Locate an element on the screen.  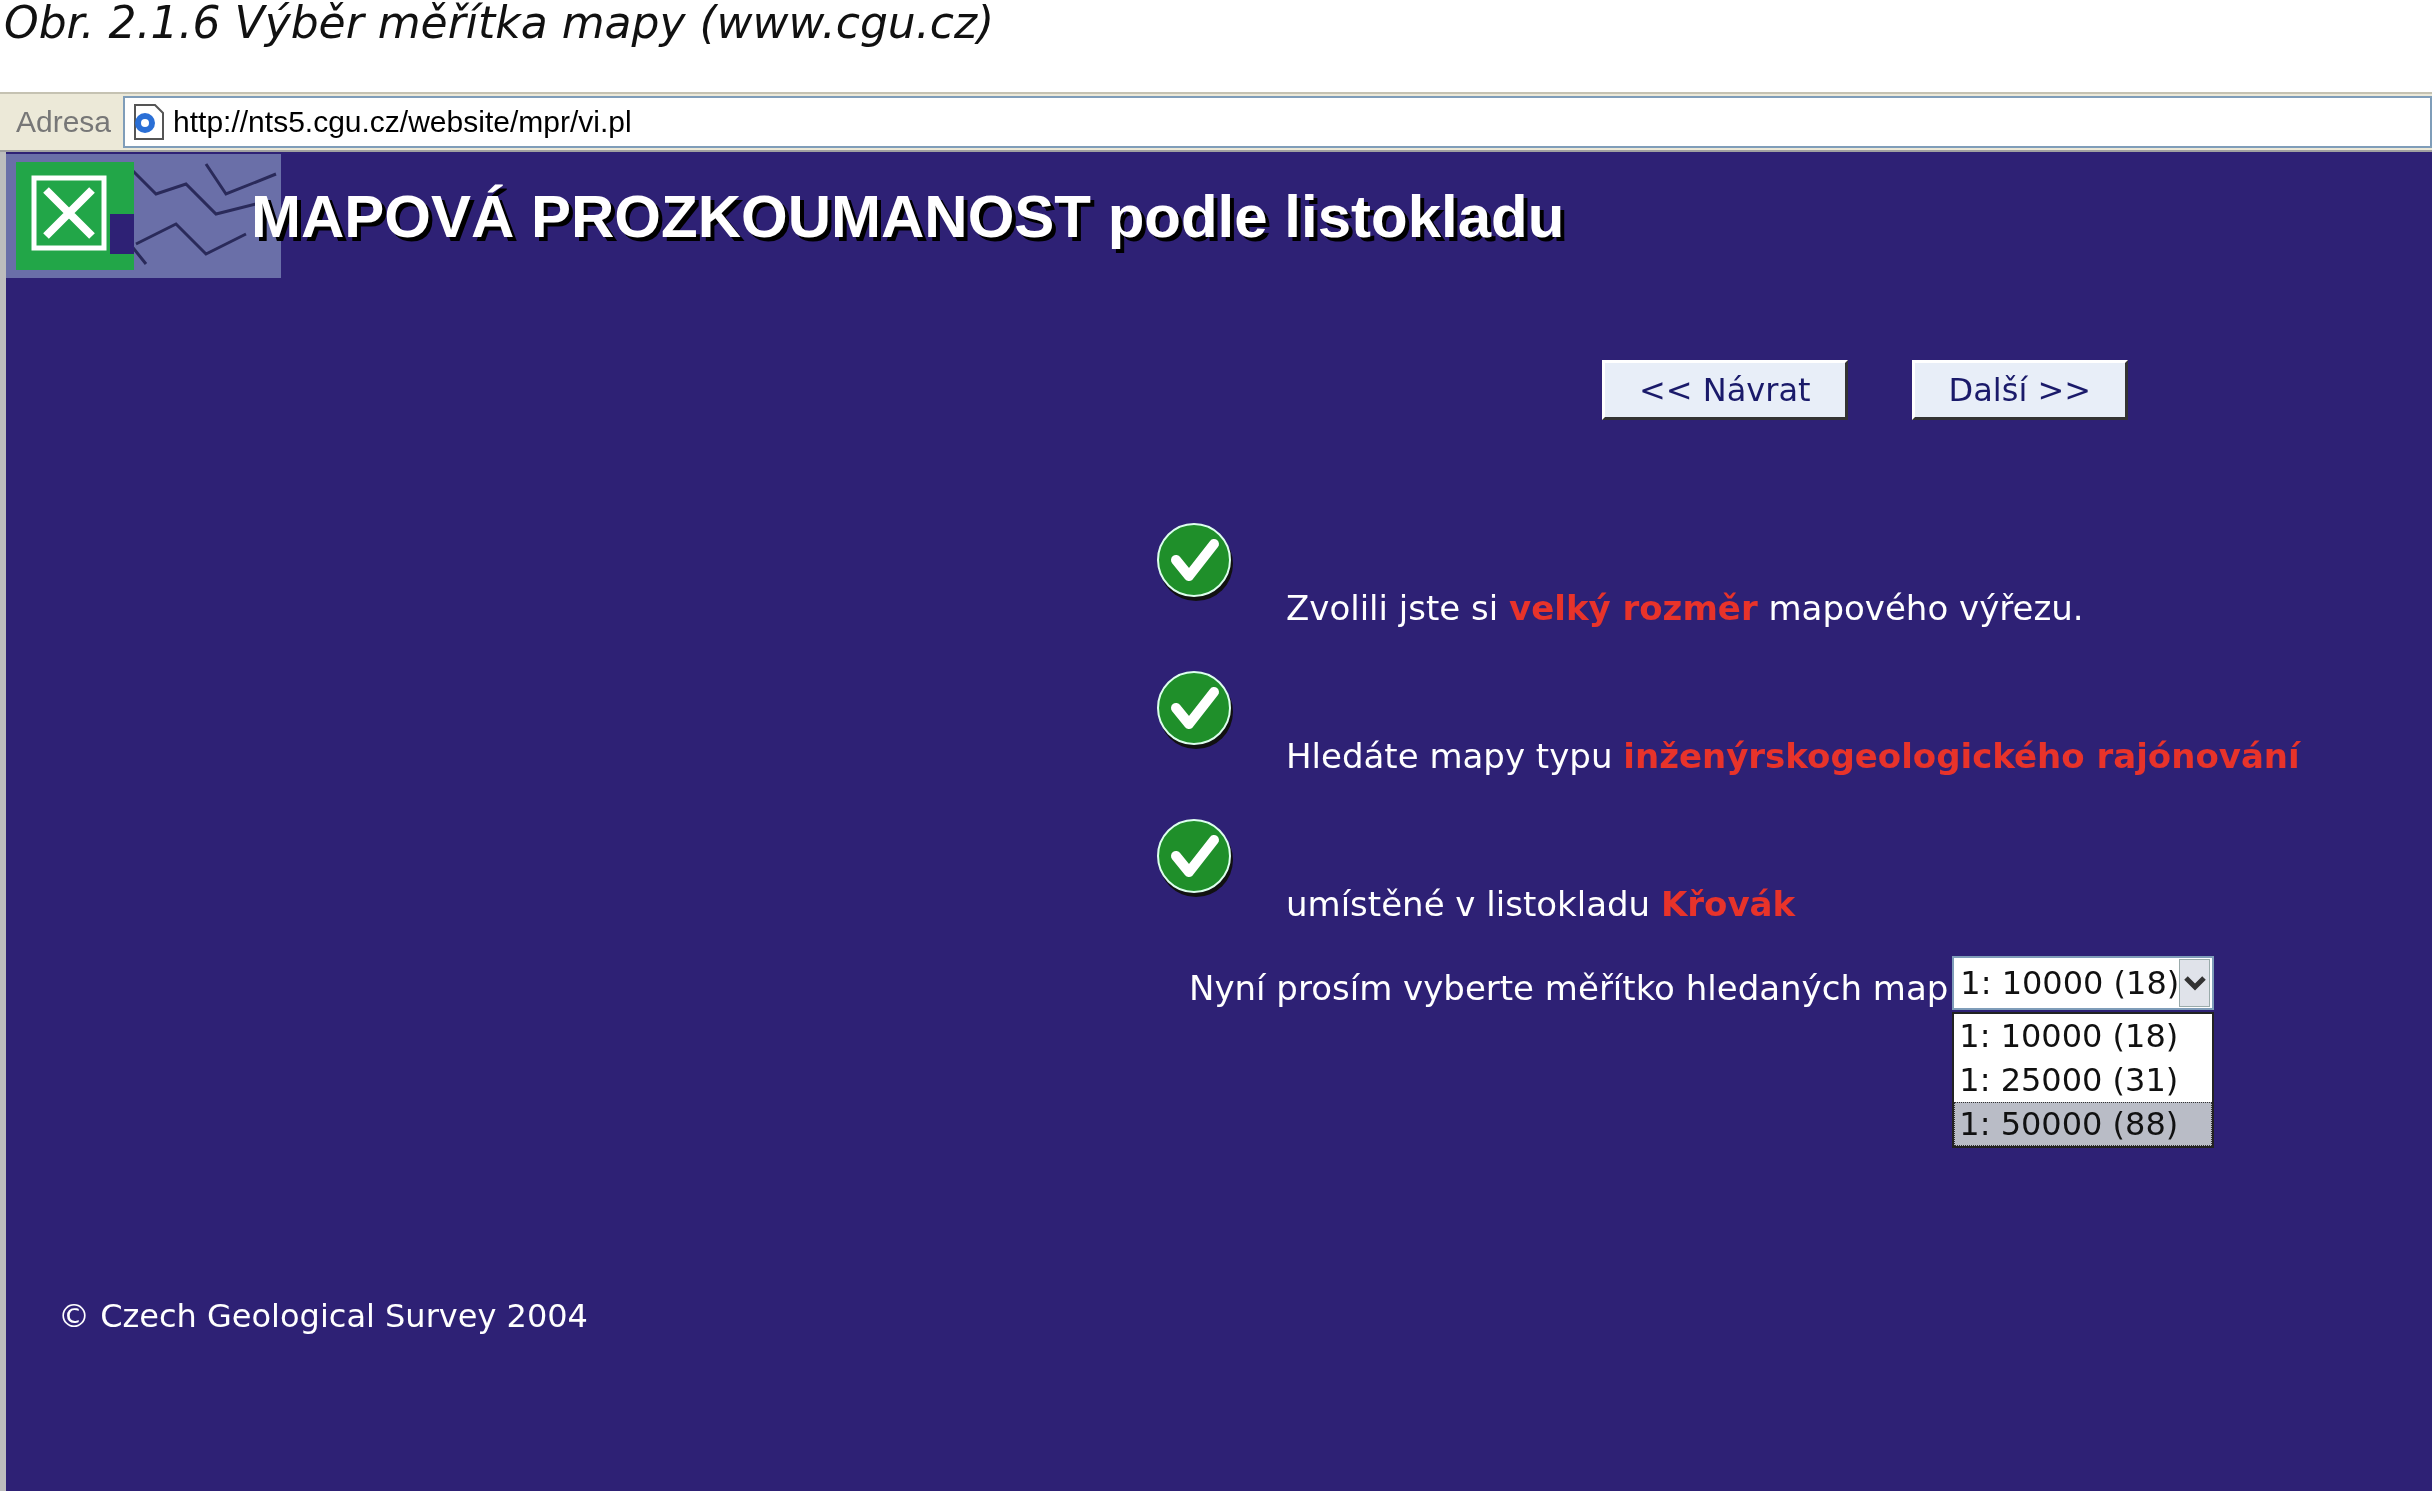
page-icon is located at coordinates (148, 122).